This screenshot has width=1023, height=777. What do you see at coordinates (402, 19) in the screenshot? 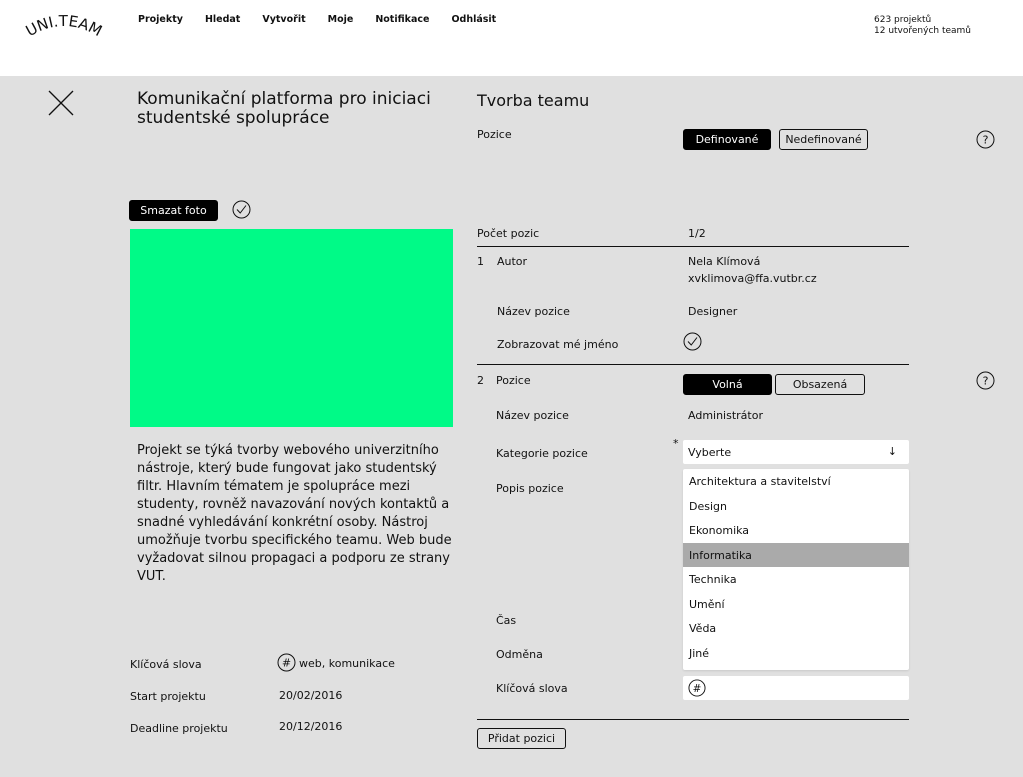
I see `nav-notifikace: Notifikace` at bounding box center [402, 19].